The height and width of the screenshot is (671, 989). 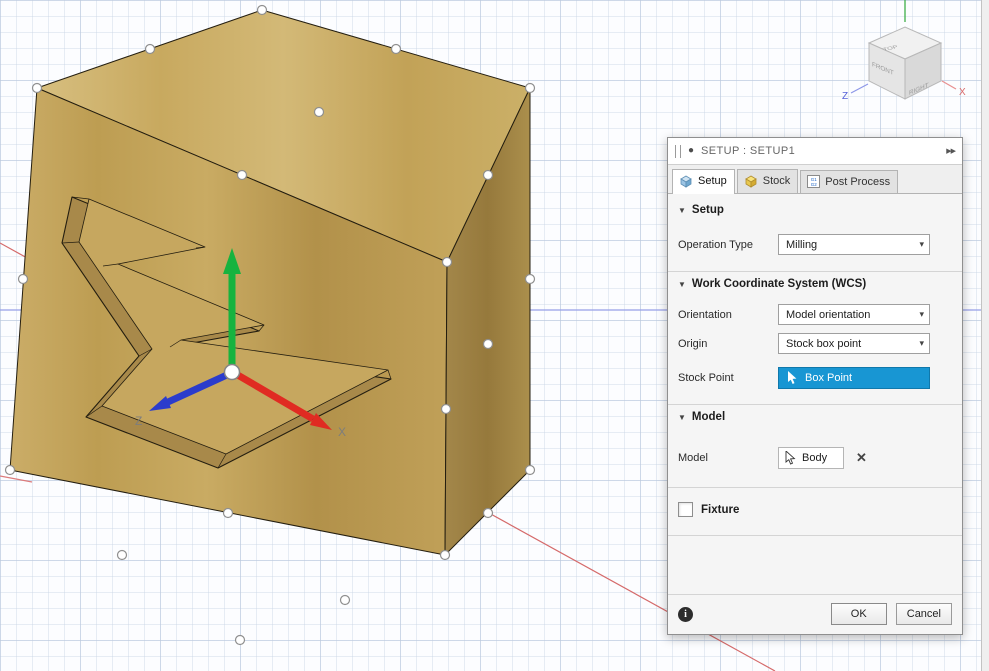 I want to click on dialog-footer: i OK Cancel, so click(x=815, y=614).